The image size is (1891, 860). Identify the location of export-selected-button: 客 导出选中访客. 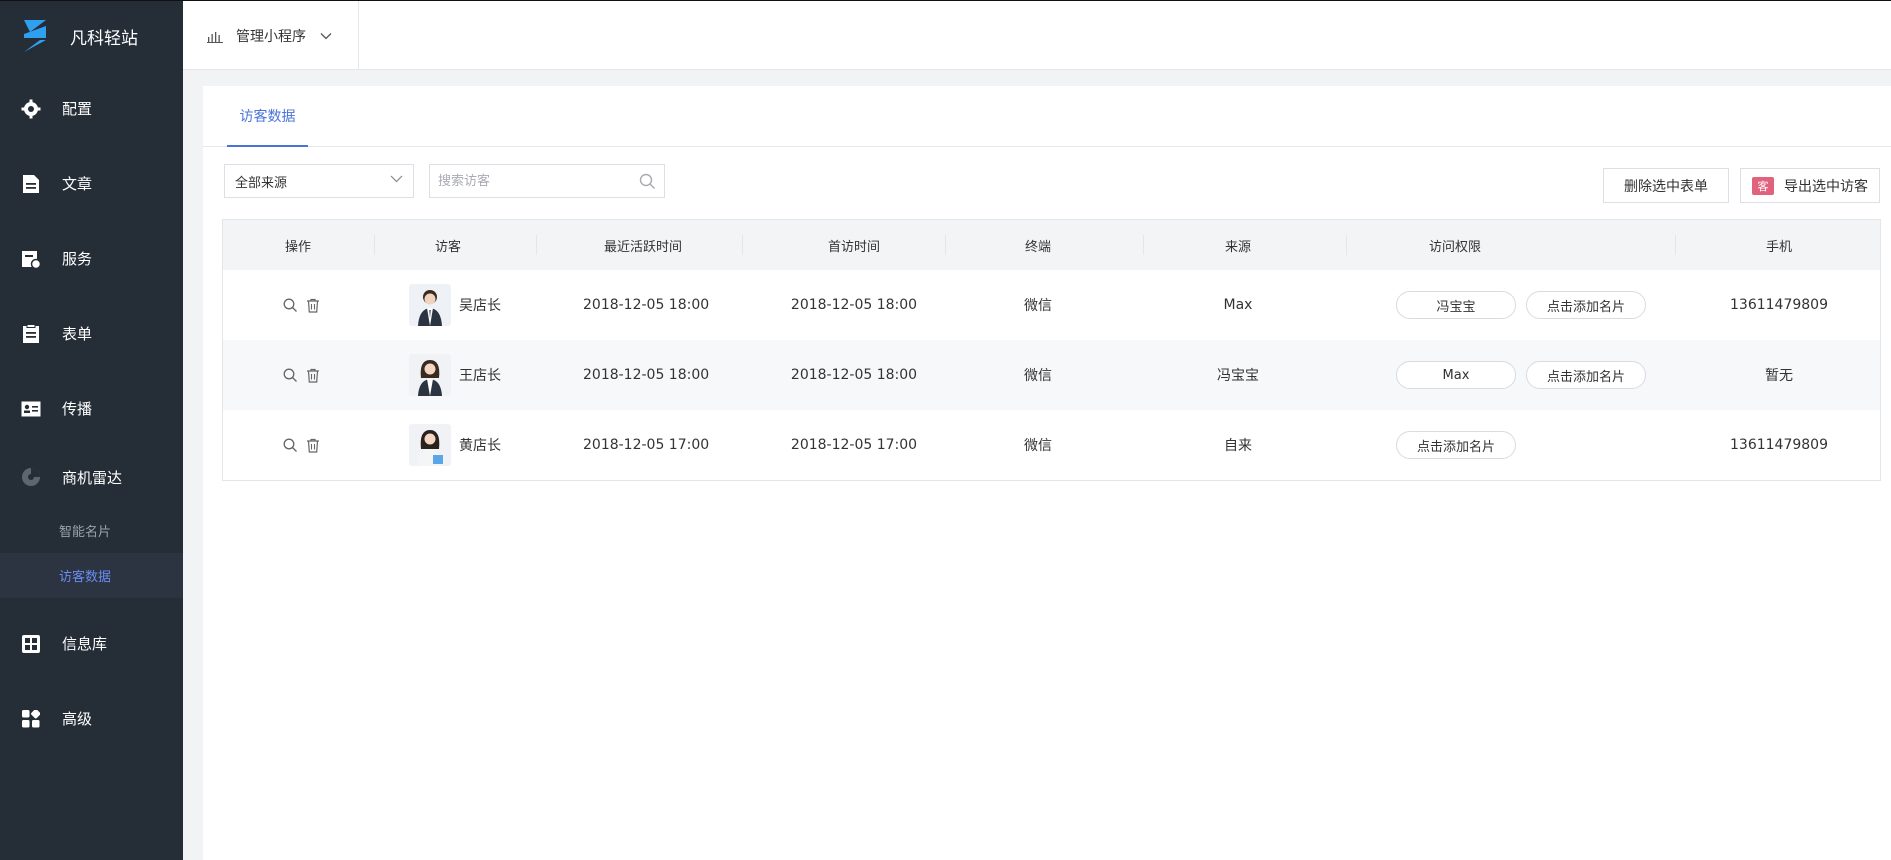
(1810, 185).